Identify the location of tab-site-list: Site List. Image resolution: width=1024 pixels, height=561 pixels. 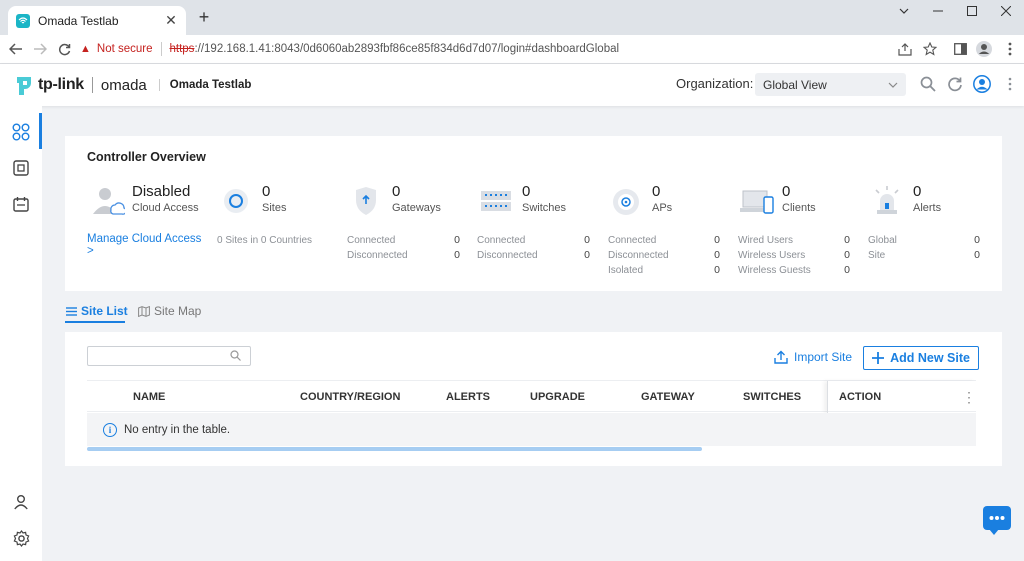
(96, 311).